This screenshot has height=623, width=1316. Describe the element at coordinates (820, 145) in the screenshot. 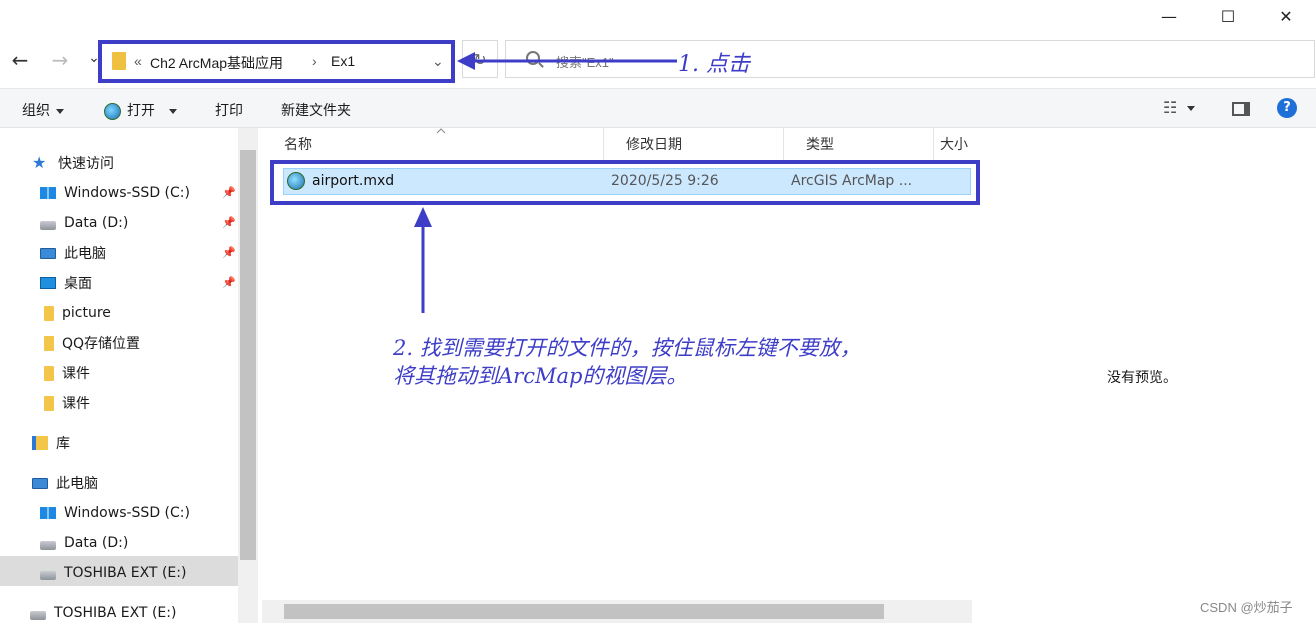

I see `column-header-label: 类型` at that location.